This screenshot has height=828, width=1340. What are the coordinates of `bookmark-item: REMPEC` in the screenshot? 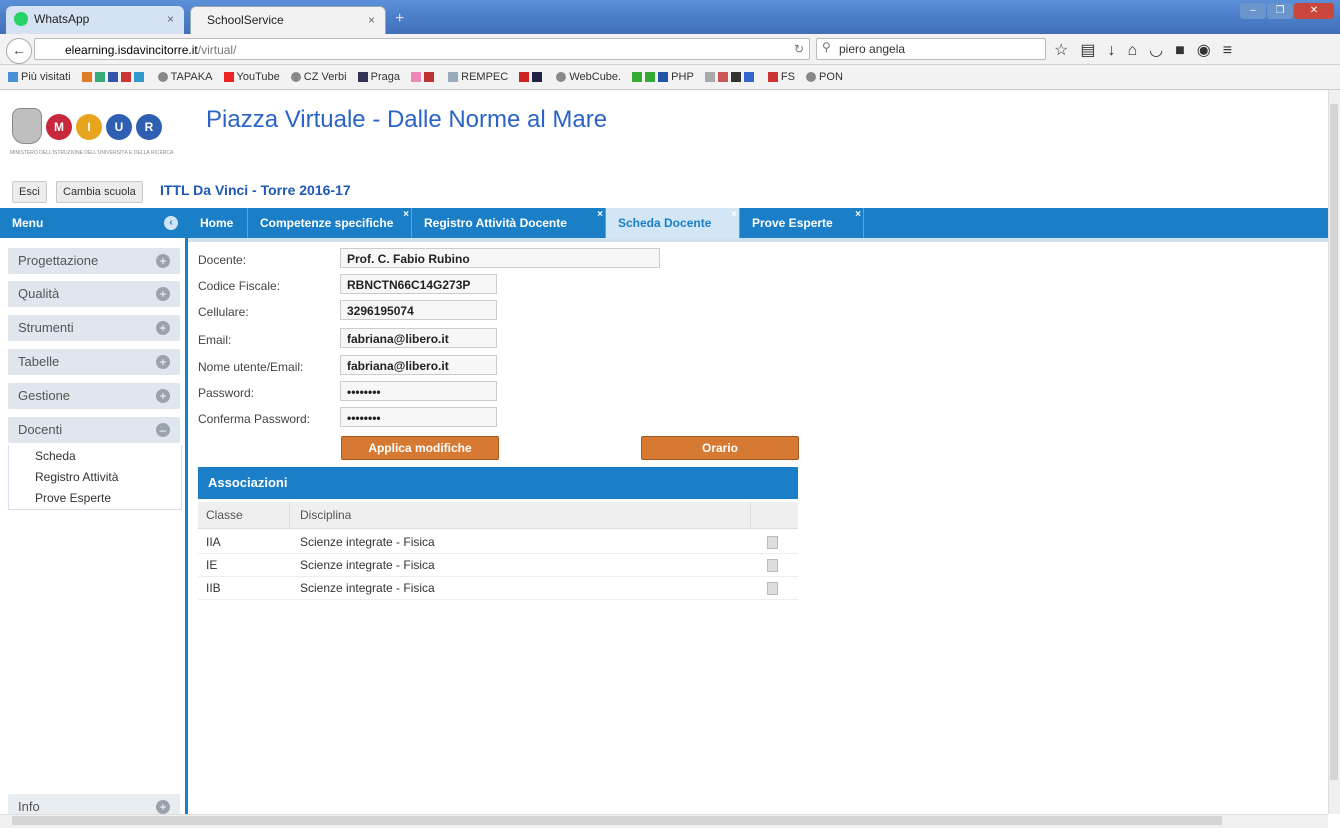 It's located at (478, 77).